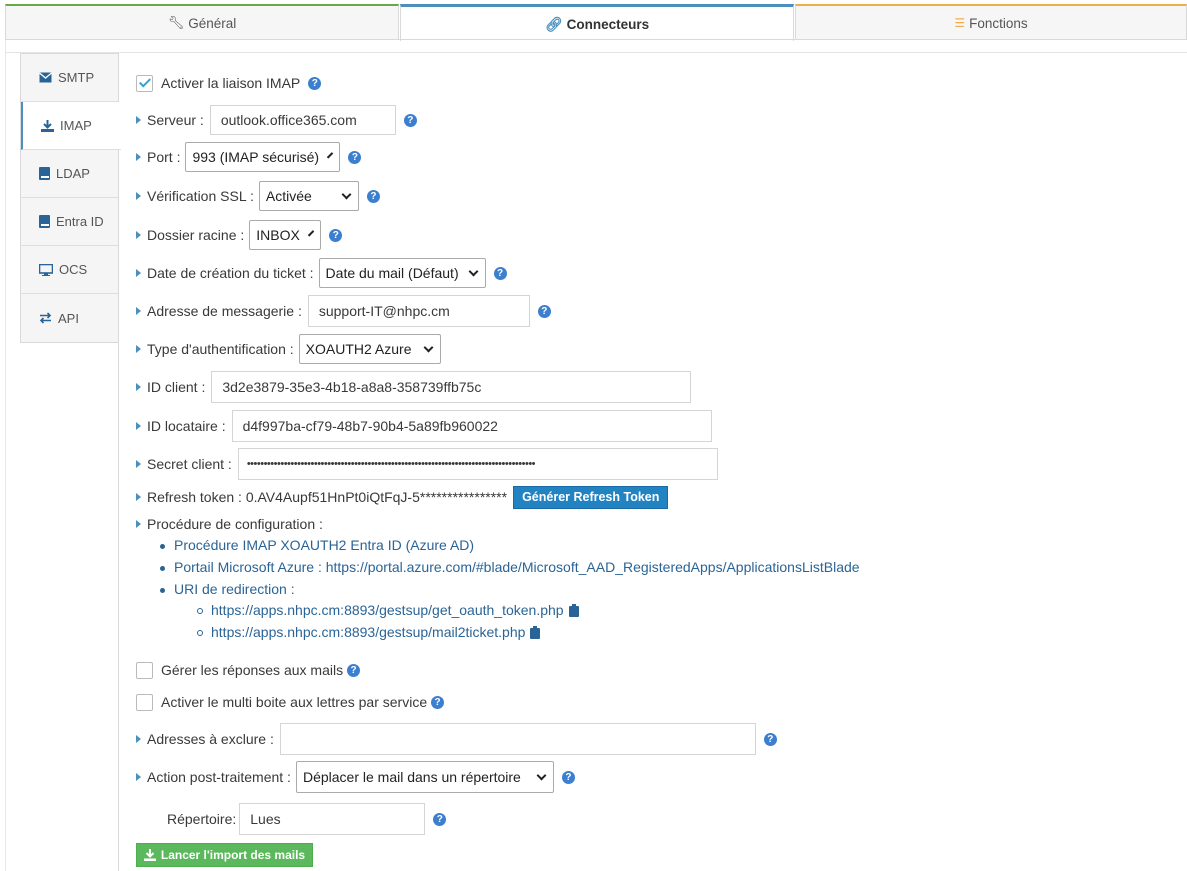 The width and height of the screenshot is (1187, 871). What do you see at coordinates (47, 125) in the screenshot?
I see `download-icon` at bounding box center [47, 125].